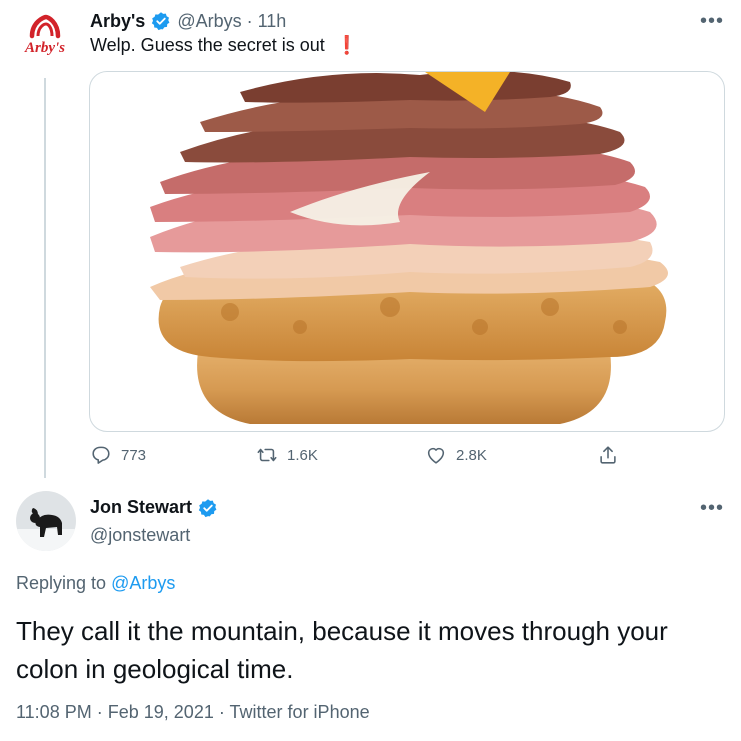 Image resolution: width=741 pixels, height=741 pixels. What do you see at coordinates (61, 583) in the screenshot?
I see `replying-prefix: Replying to` at bounding box center [61, 583].